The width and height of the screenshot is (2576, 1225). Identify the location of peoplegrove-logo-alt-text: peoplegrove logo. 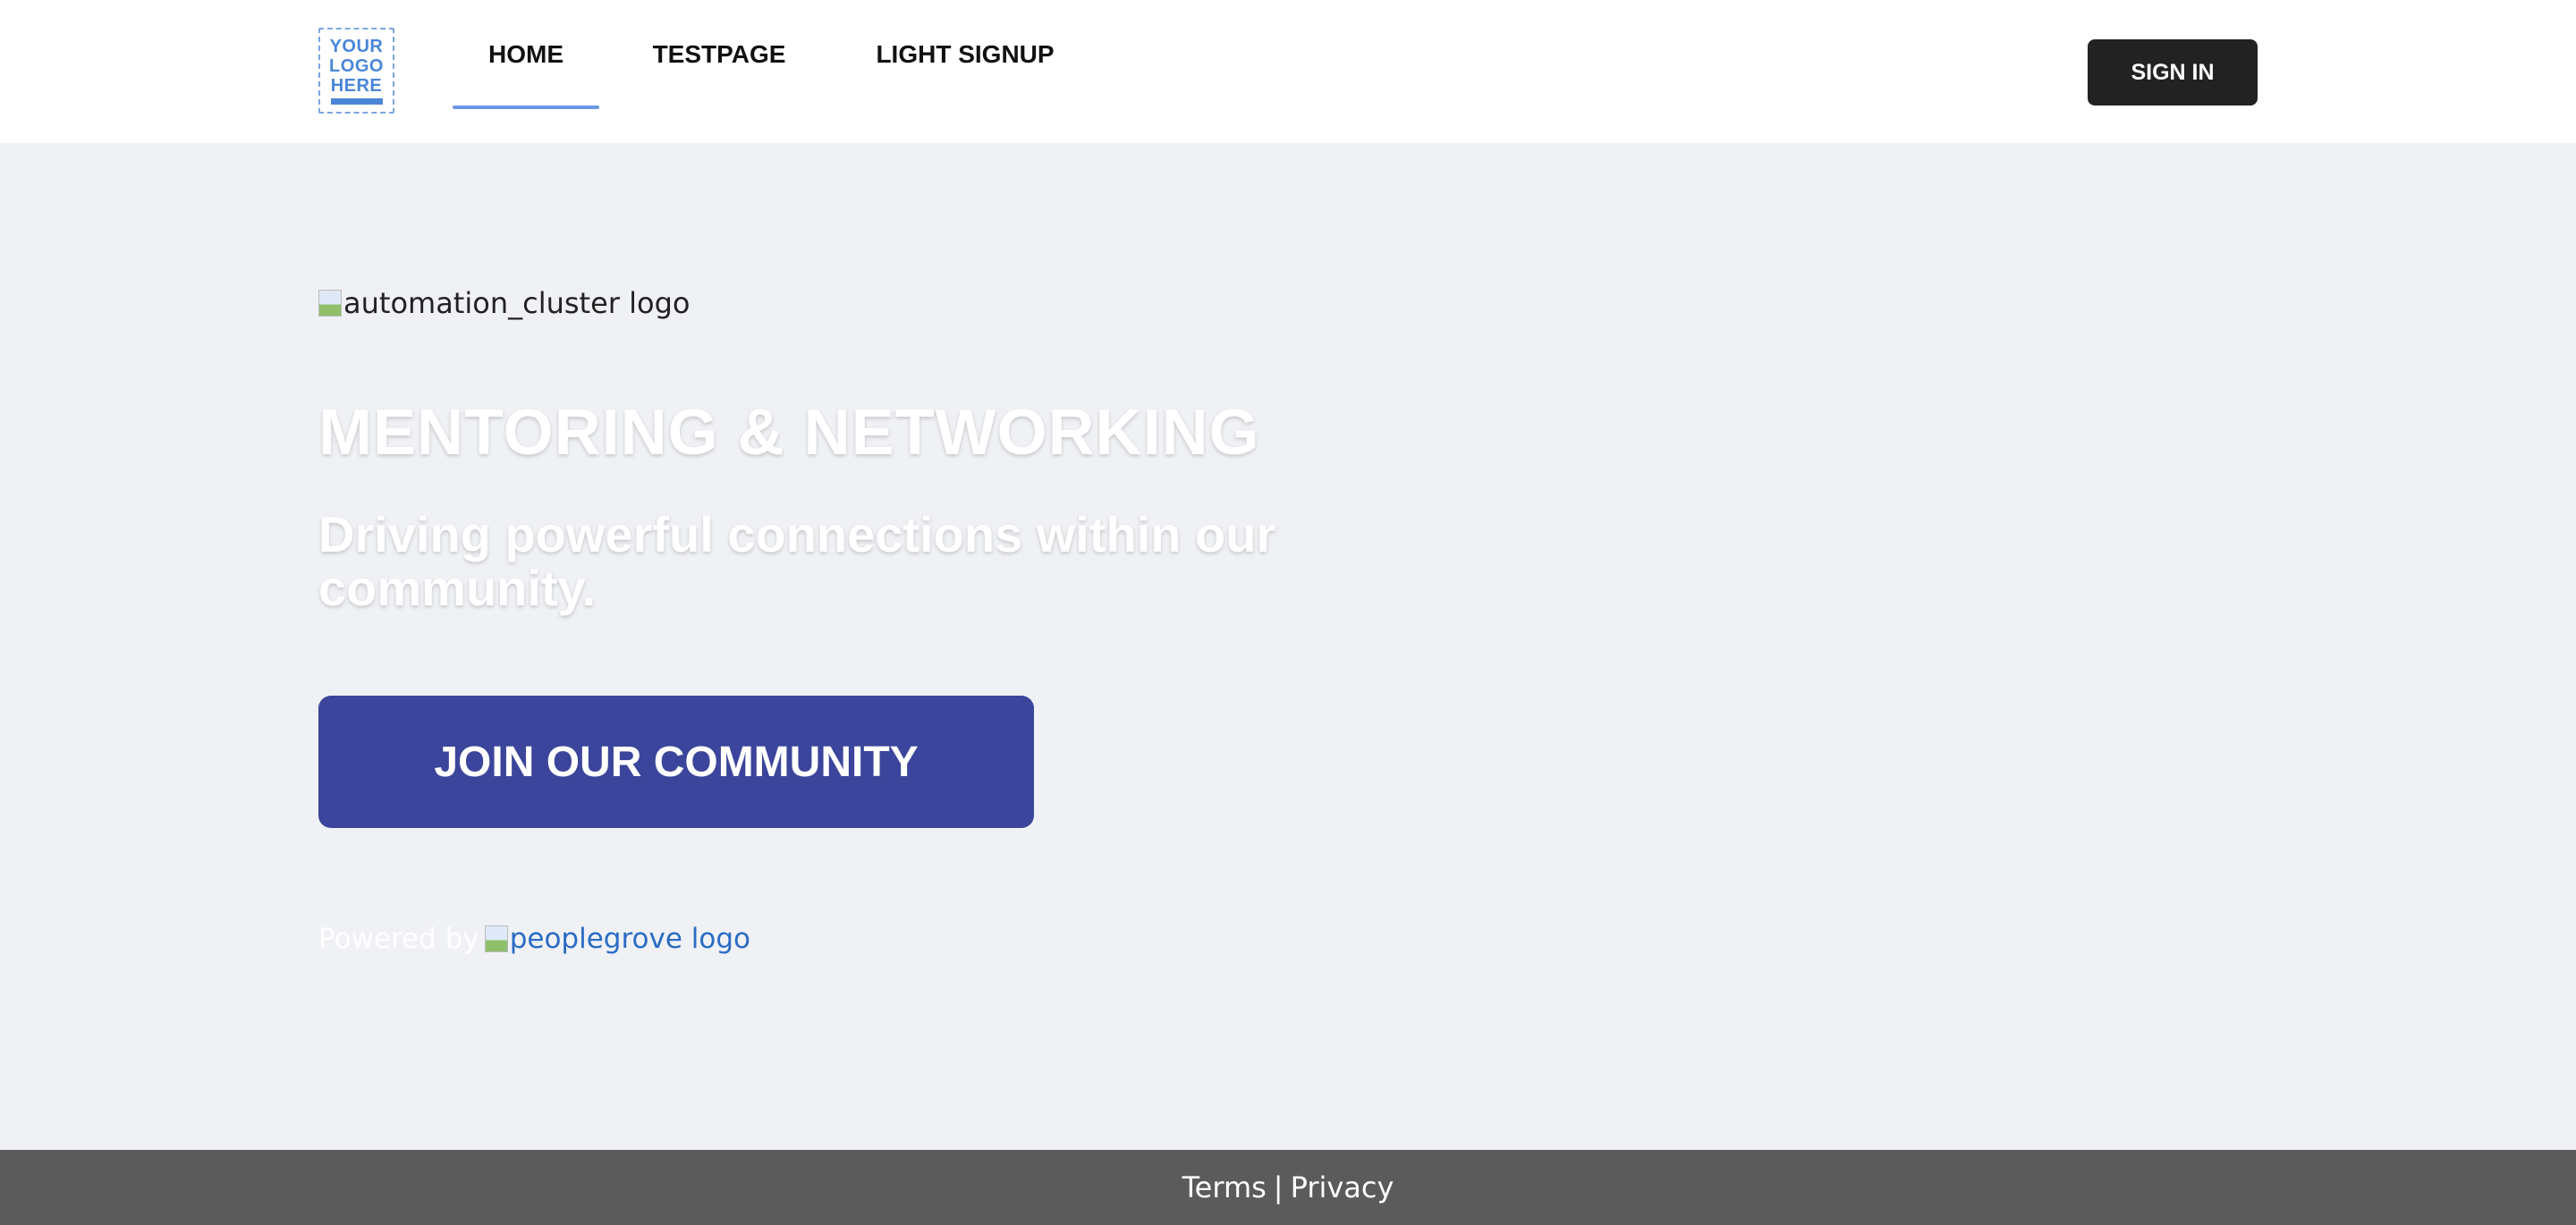
(629, 939).